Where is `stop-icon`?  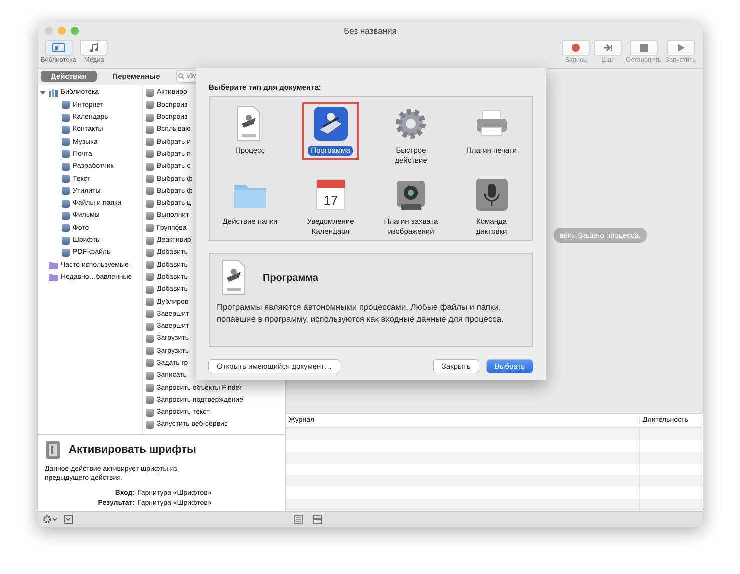
stop-icon is located at coordinates (643, 47).